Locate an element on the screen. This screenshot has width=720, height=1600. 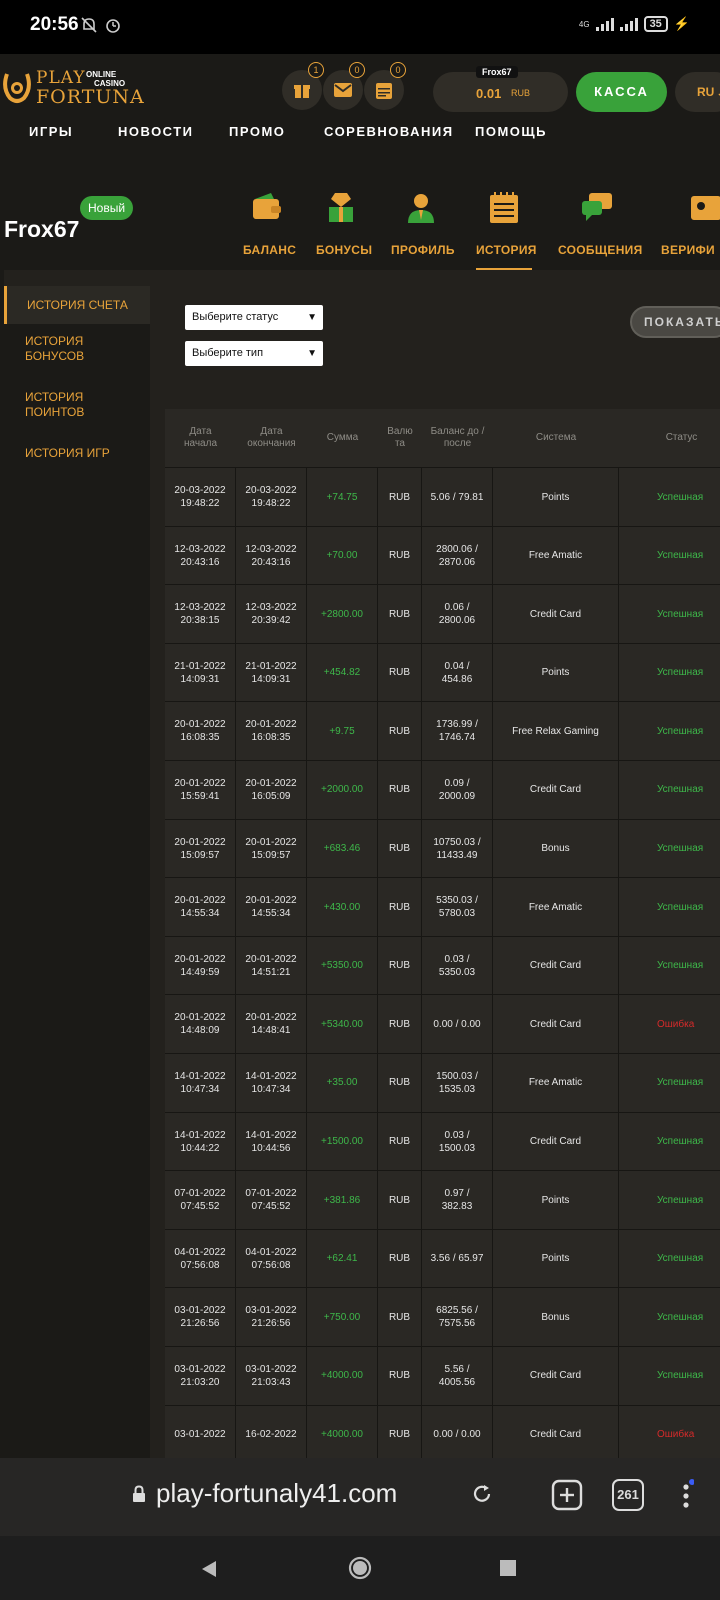
cell-start-date: 21-01-2022 14:09:31 is located at coordinates (200, 672).